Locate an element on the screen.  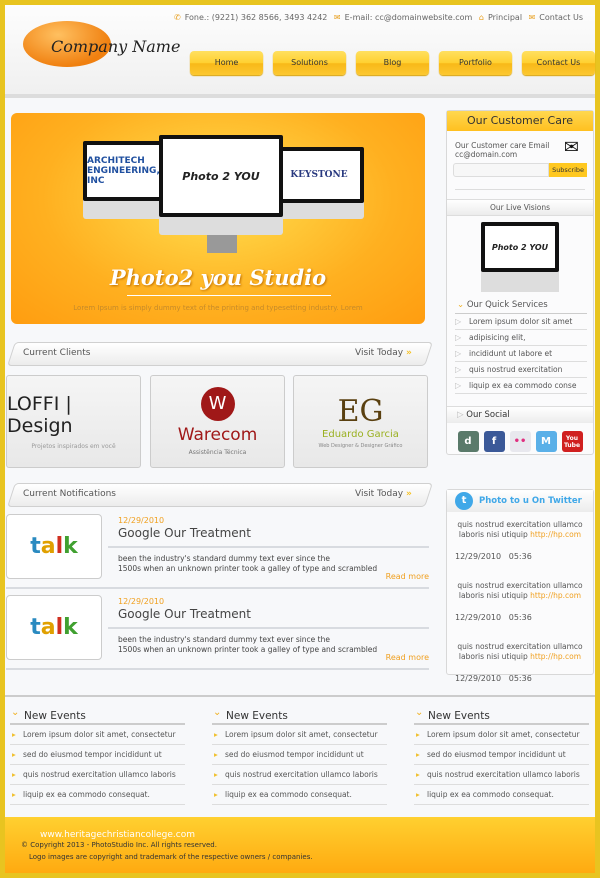
quick-service-item: adipisicing elit, is located at coordinates (521, 338).